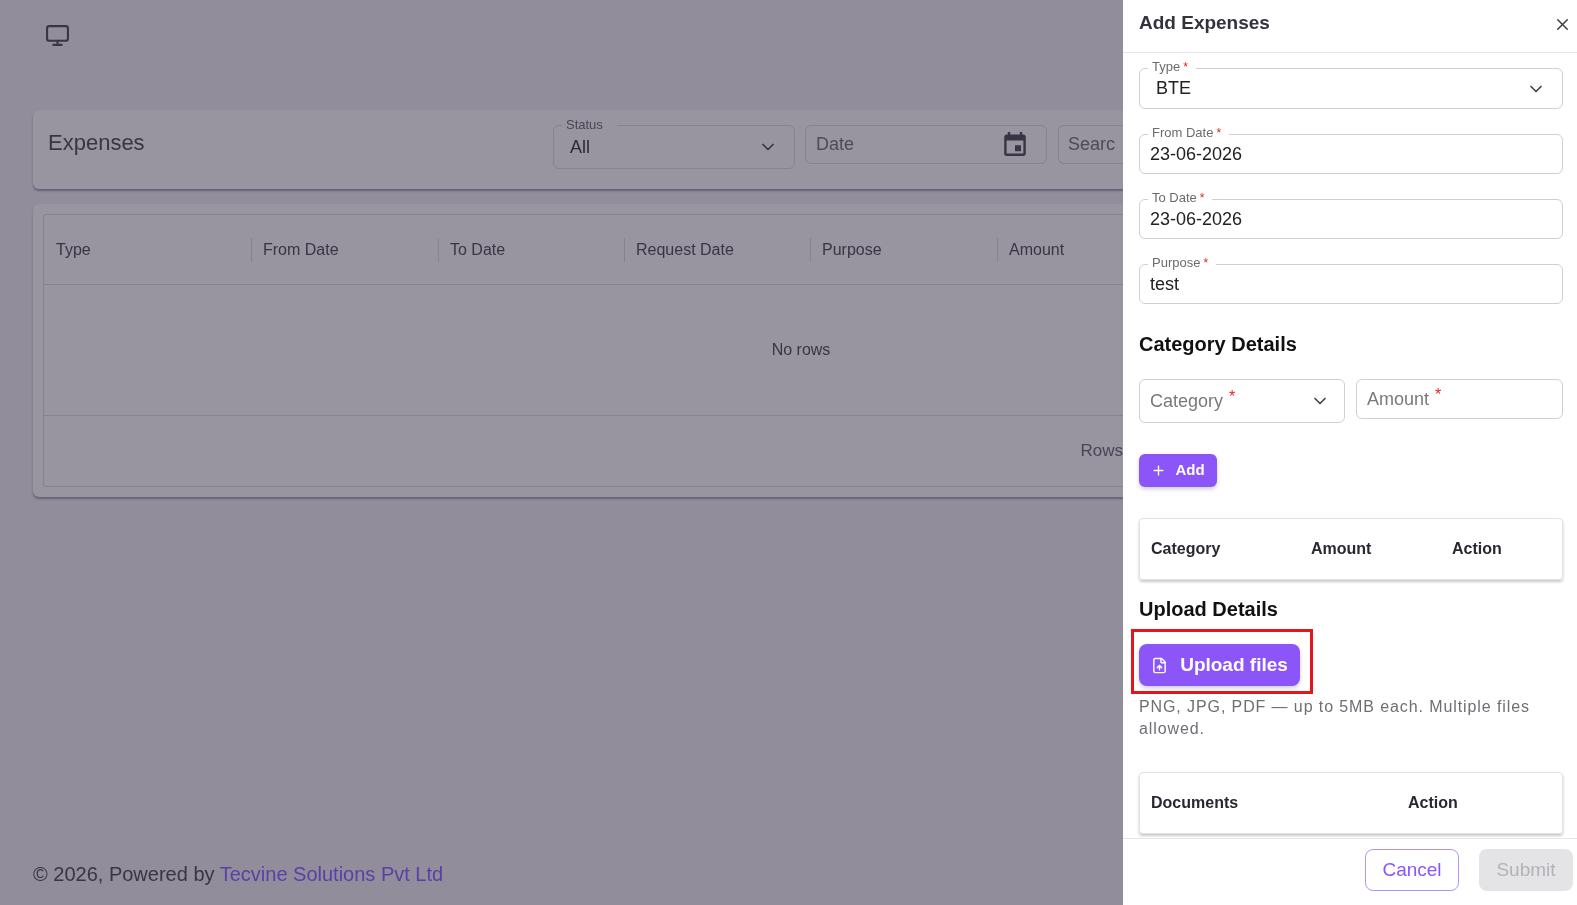 This screenshot has width=1577, height=905. I want to click on column-header: Purpose, so click(852, 249).